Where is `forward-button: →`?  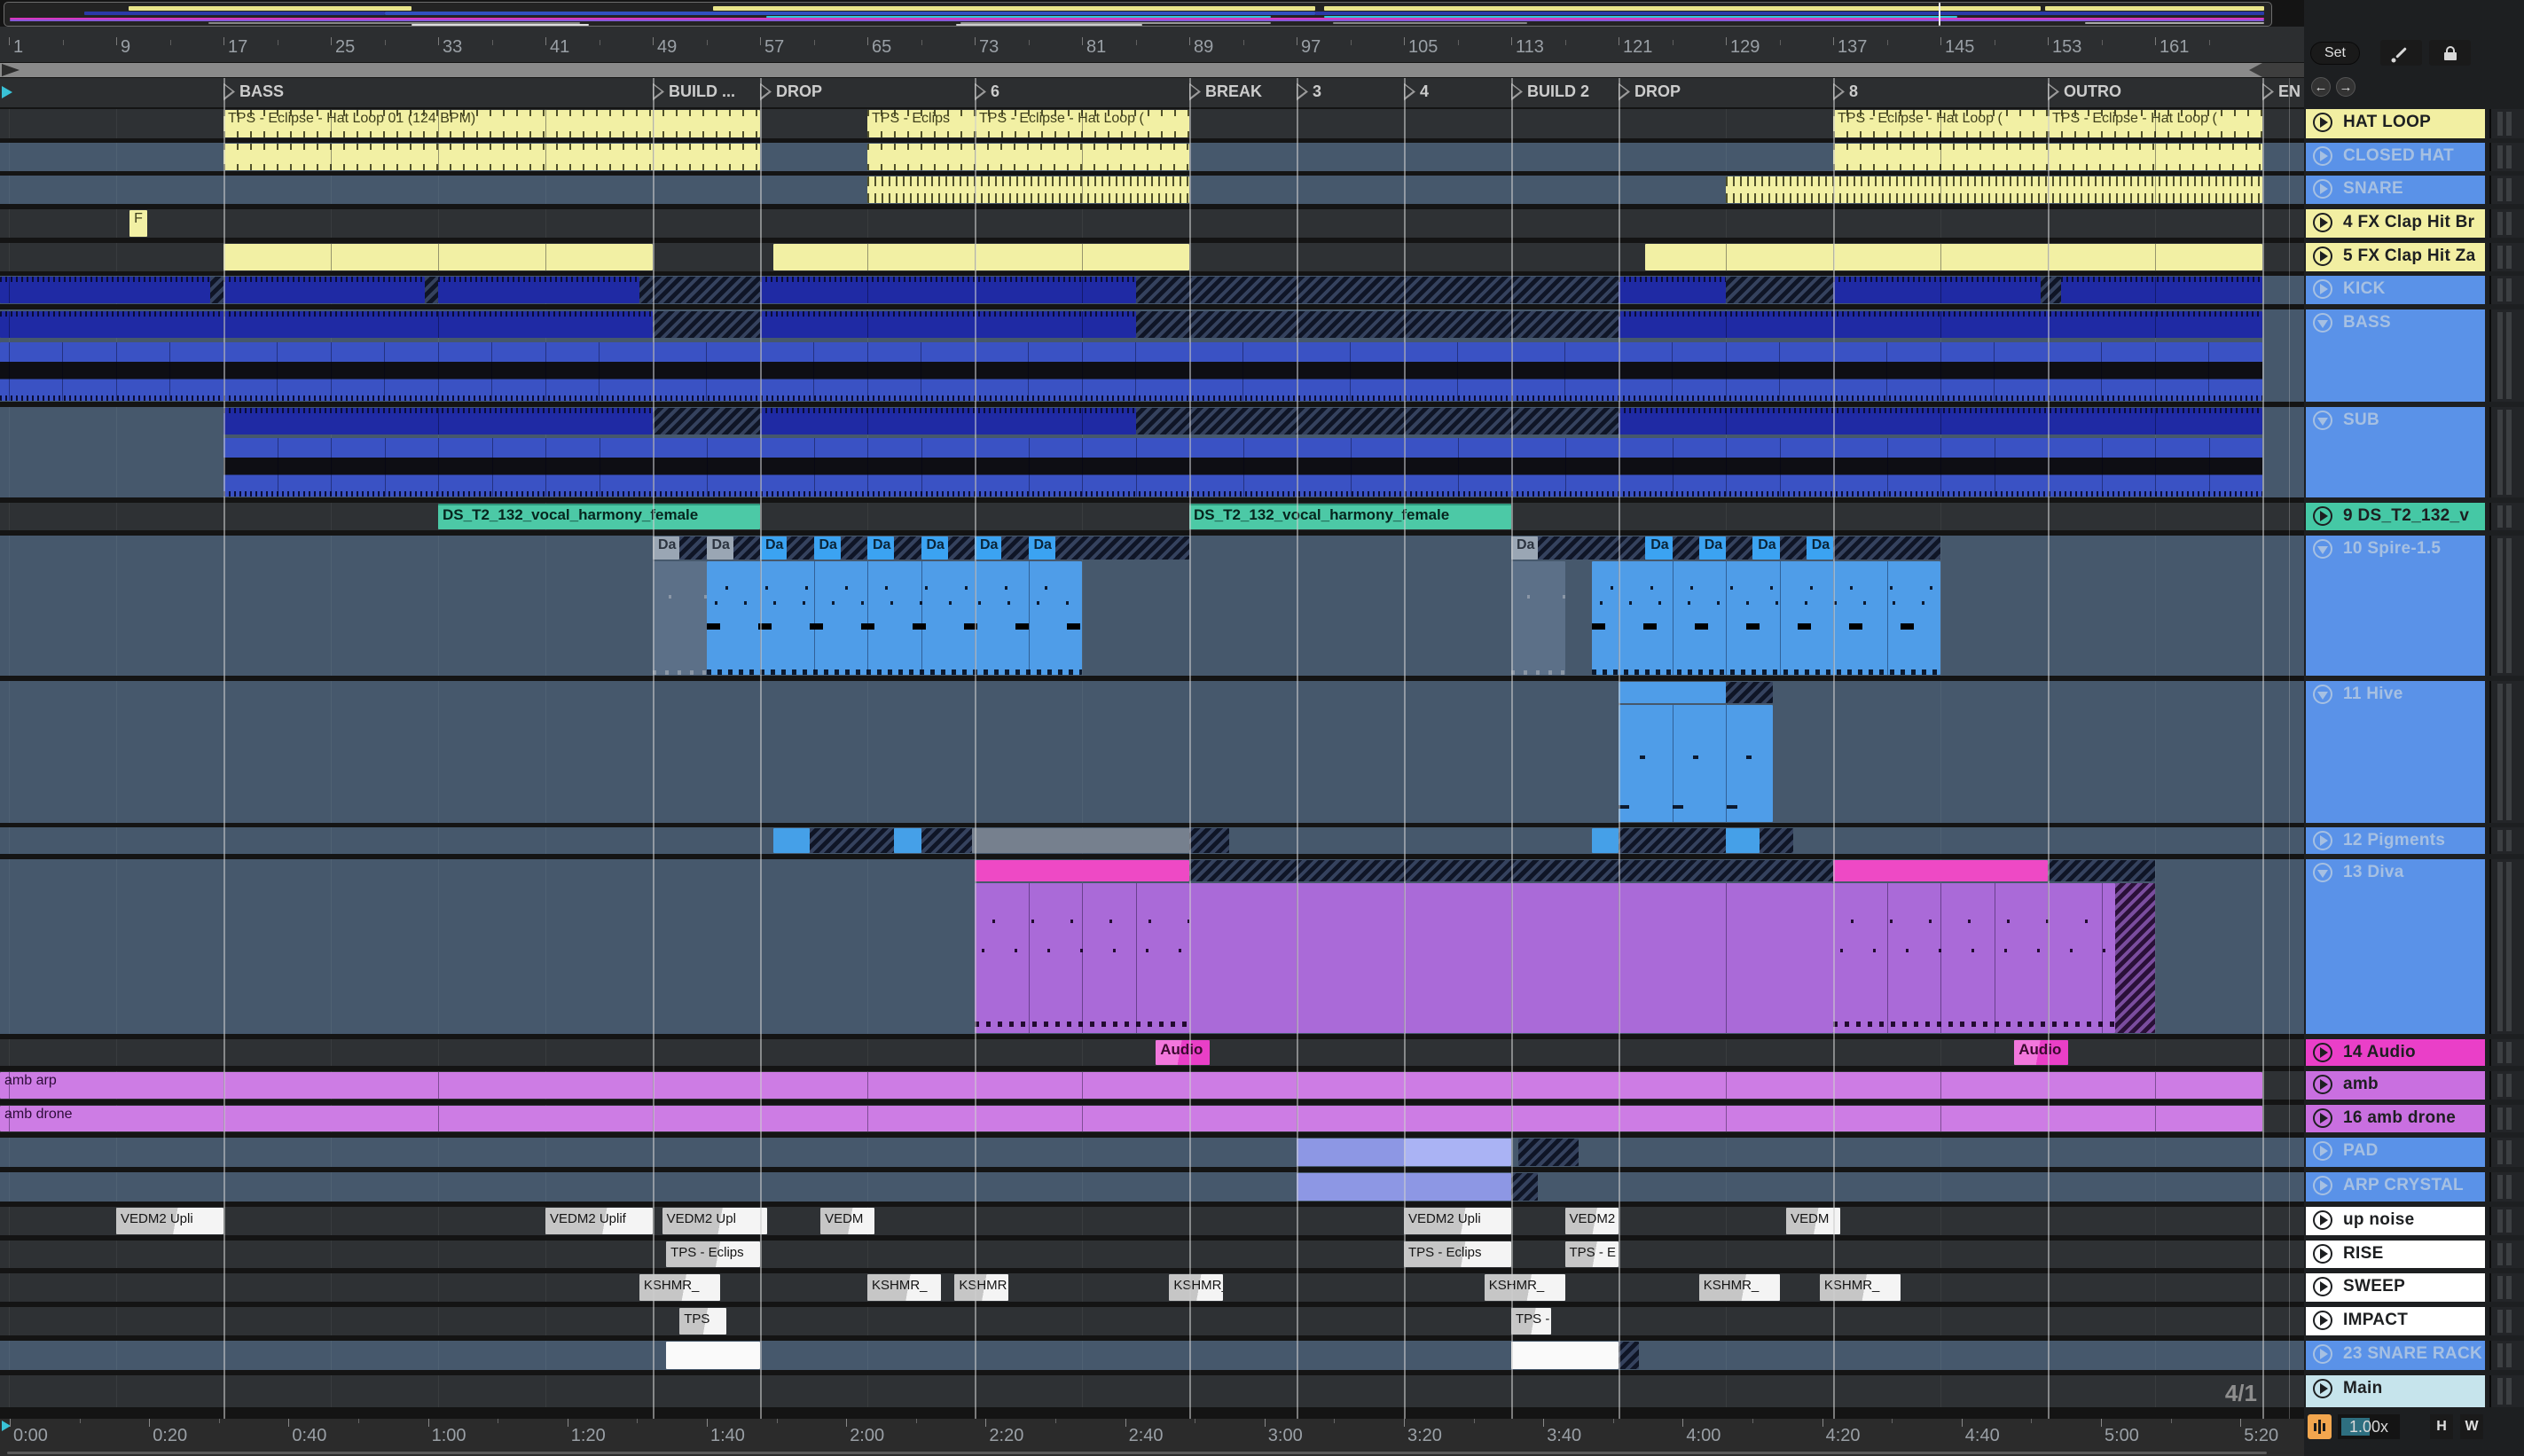
forward-button: → is located at coordinates (2345, 87).